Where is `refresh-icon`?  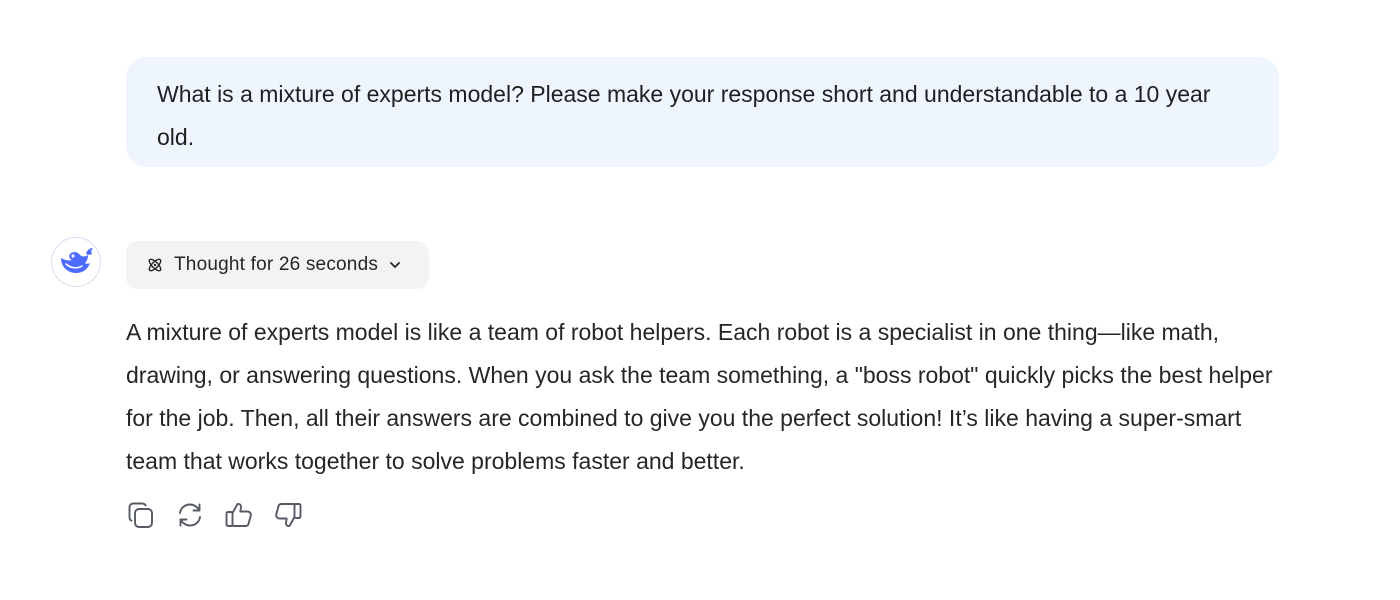 refresh-icon is located at coordinates (190, 515).